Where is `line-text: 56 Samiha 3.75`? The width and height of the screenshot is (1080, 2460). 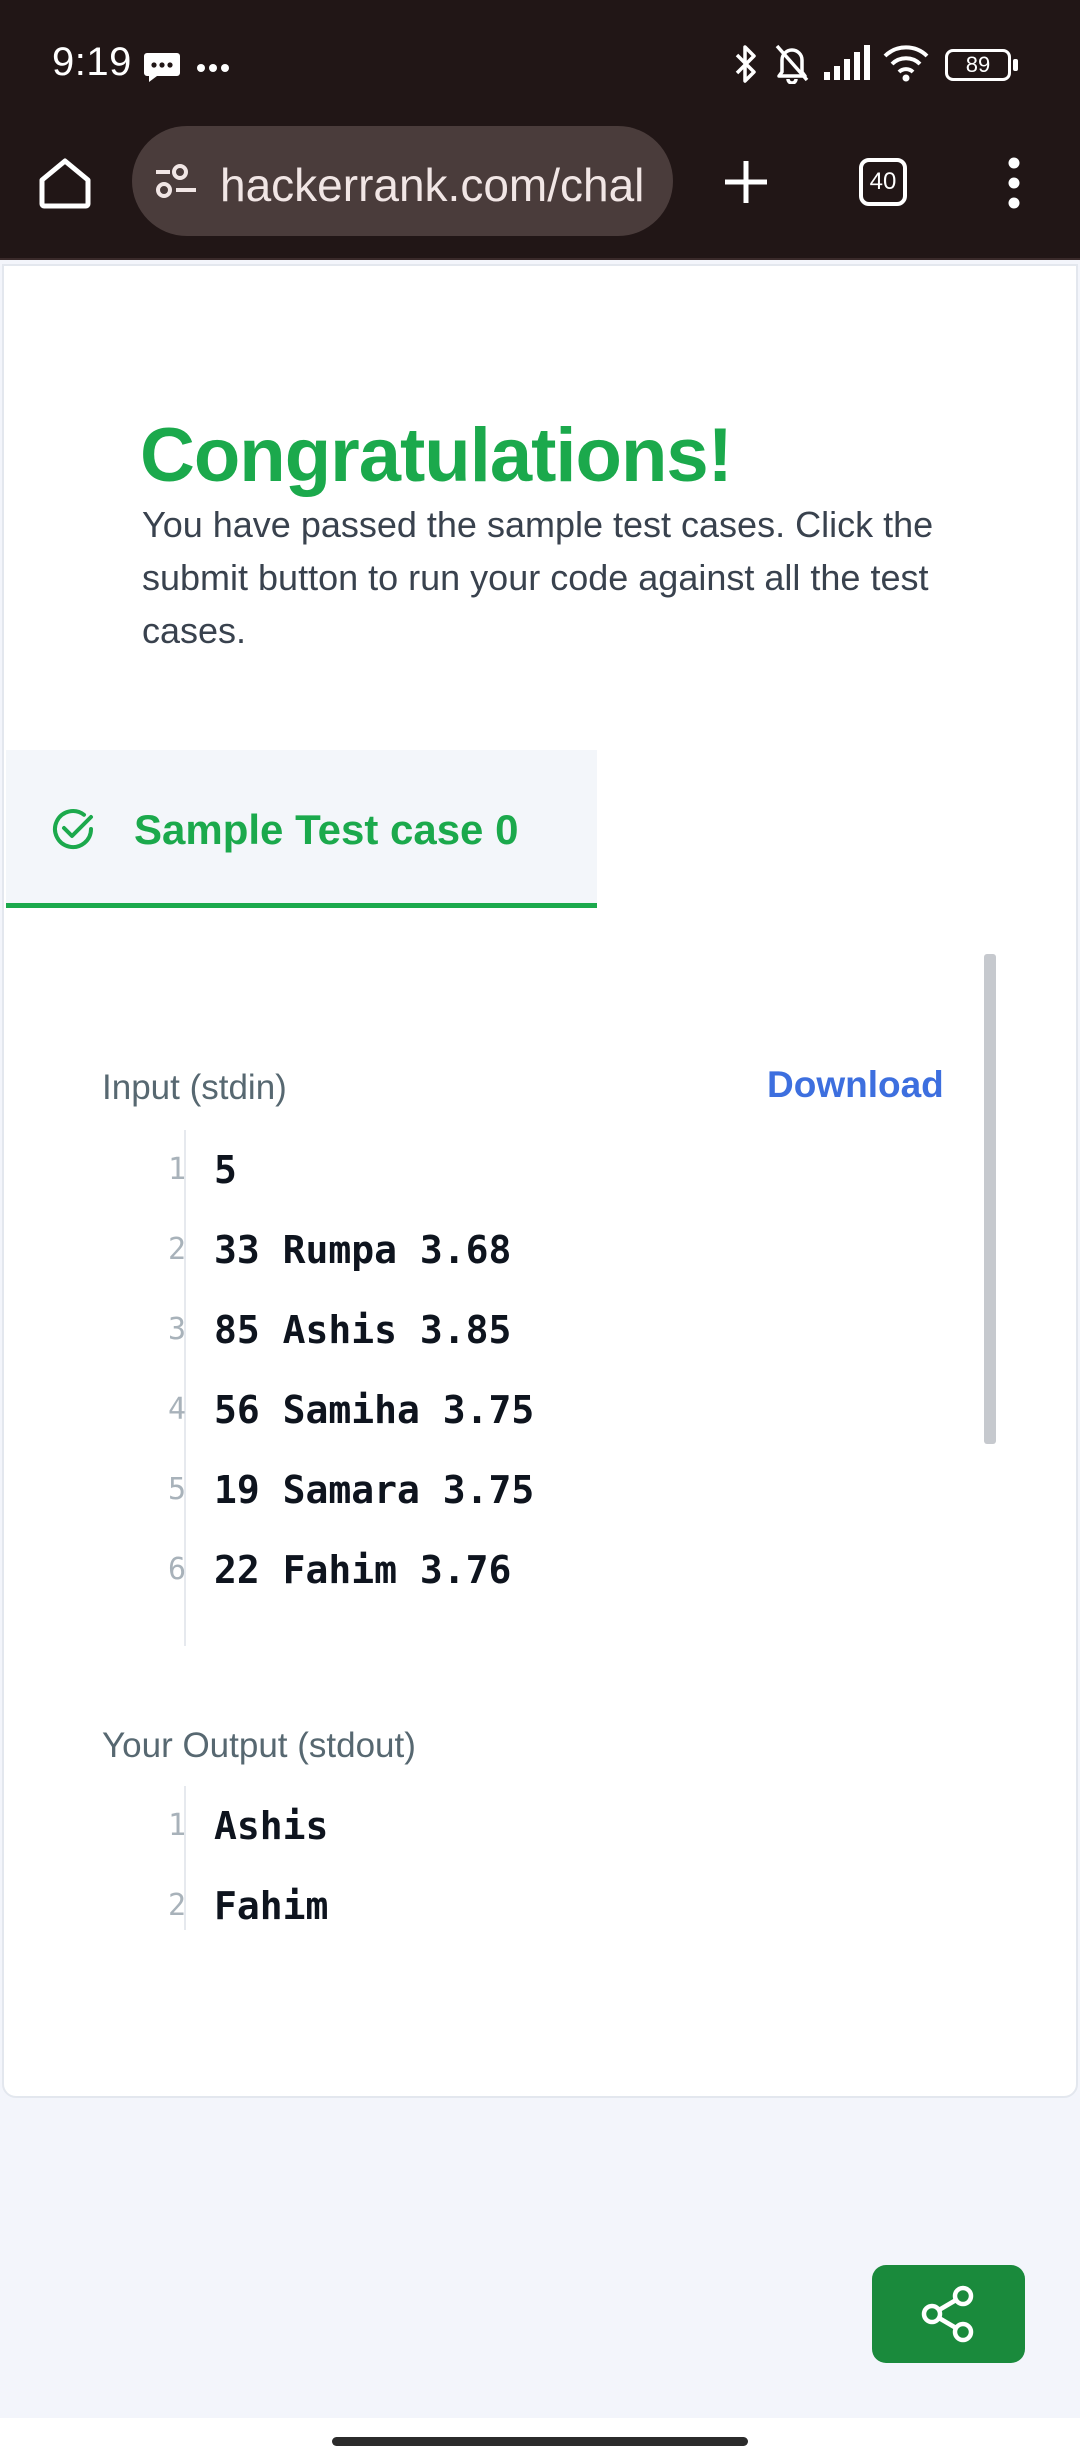
line-text: 56 Samiha 3.75 is located at coordinates (374, 1410).